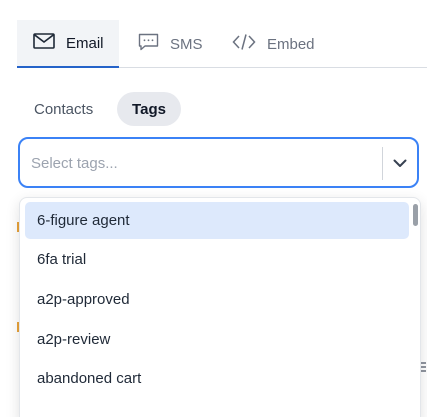  I want to click on tab-embed-label: Embed, so click(291, 44).